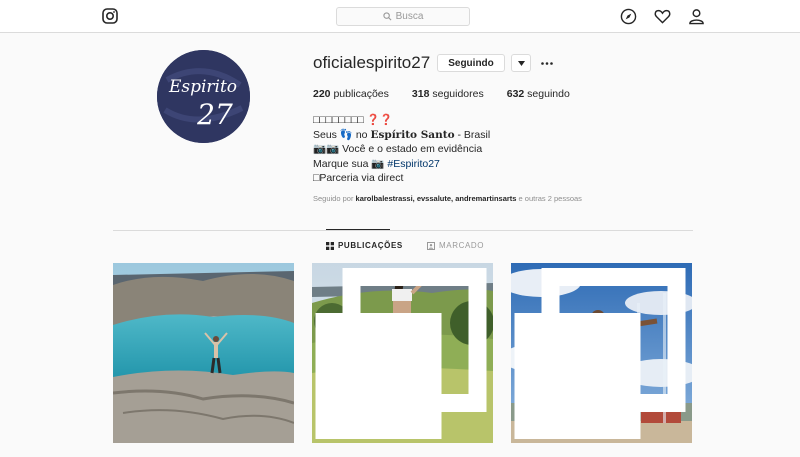  I want to click on suggestions-dropdown-button, so click(521, 63).